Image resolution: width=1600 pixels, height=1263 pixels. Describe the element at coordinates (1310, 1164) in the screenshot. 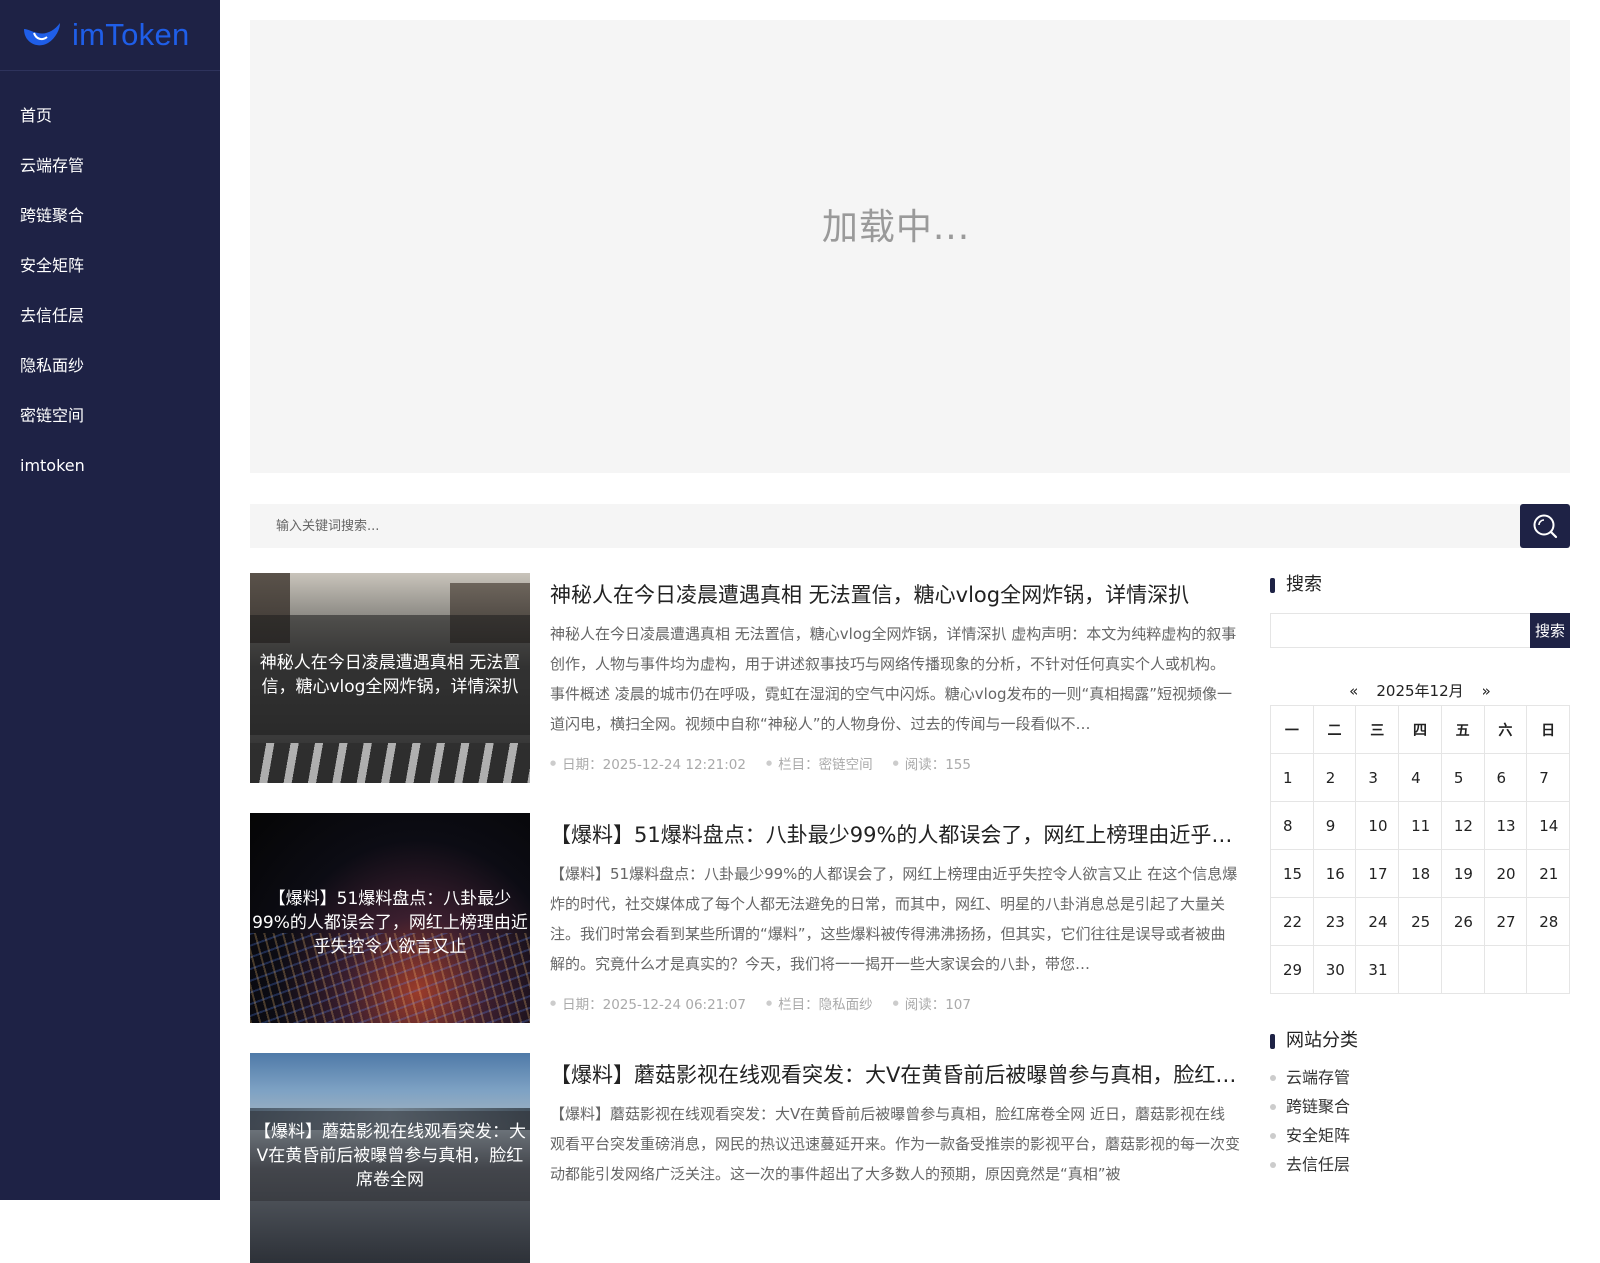

I see `category-item: 去信任层` at that location.